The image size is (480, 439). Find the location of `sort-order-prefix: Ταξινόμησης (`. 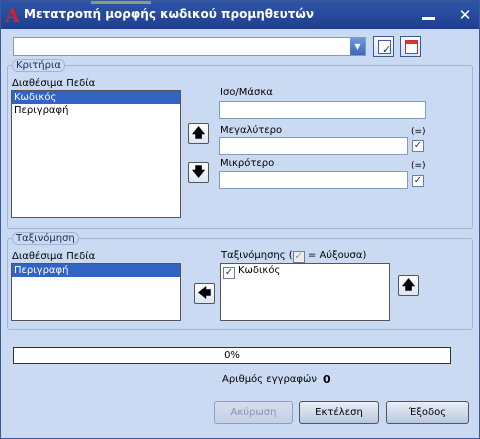

sort-order-prefix: Ταξινόμησης ( is located at coordinates (257, 255).